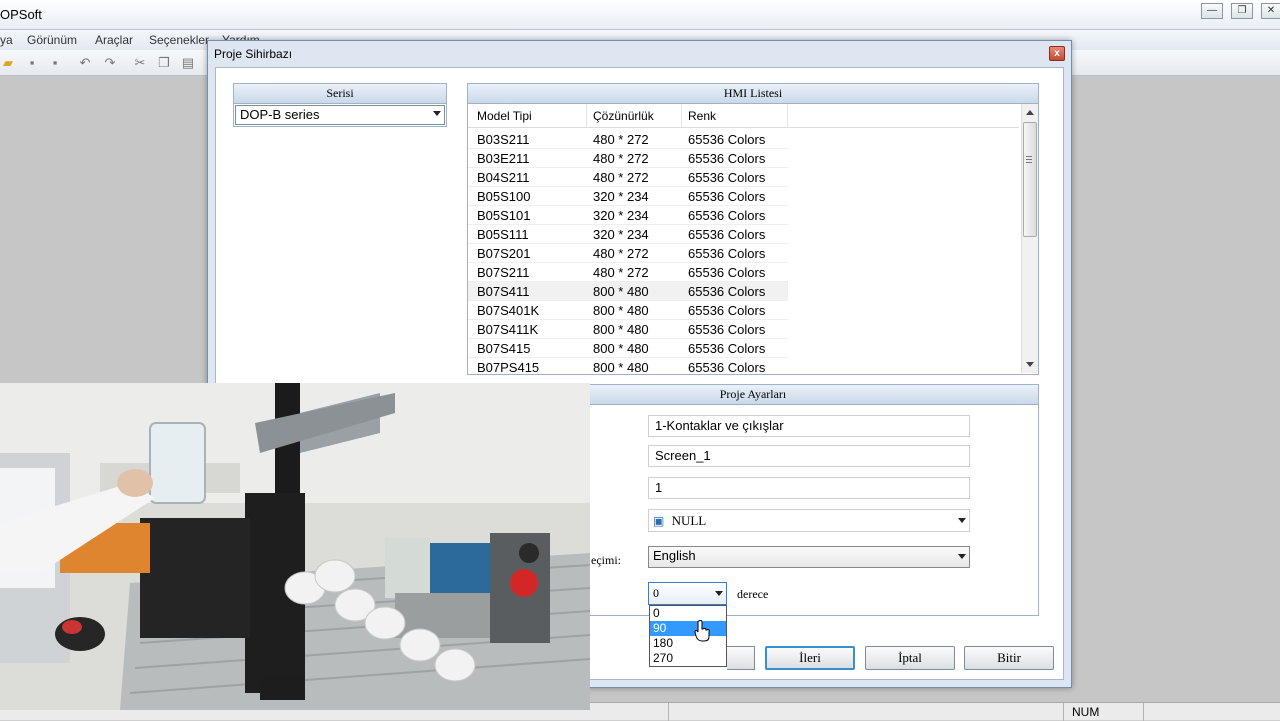 This screenshot has height=721, width=1280. What do you see at coordinates (503, 272) in the screenshot?
I see `row-model: B07S211` at bounding box center [503, 272].